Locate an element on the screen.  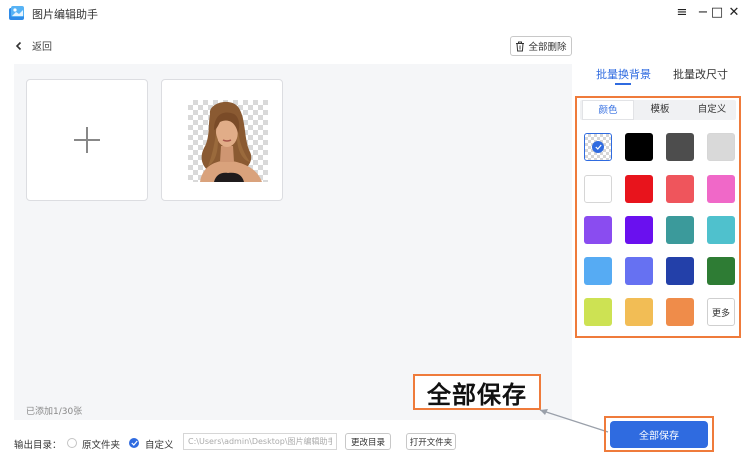
add-image-card is located at coordinates (87, 140).